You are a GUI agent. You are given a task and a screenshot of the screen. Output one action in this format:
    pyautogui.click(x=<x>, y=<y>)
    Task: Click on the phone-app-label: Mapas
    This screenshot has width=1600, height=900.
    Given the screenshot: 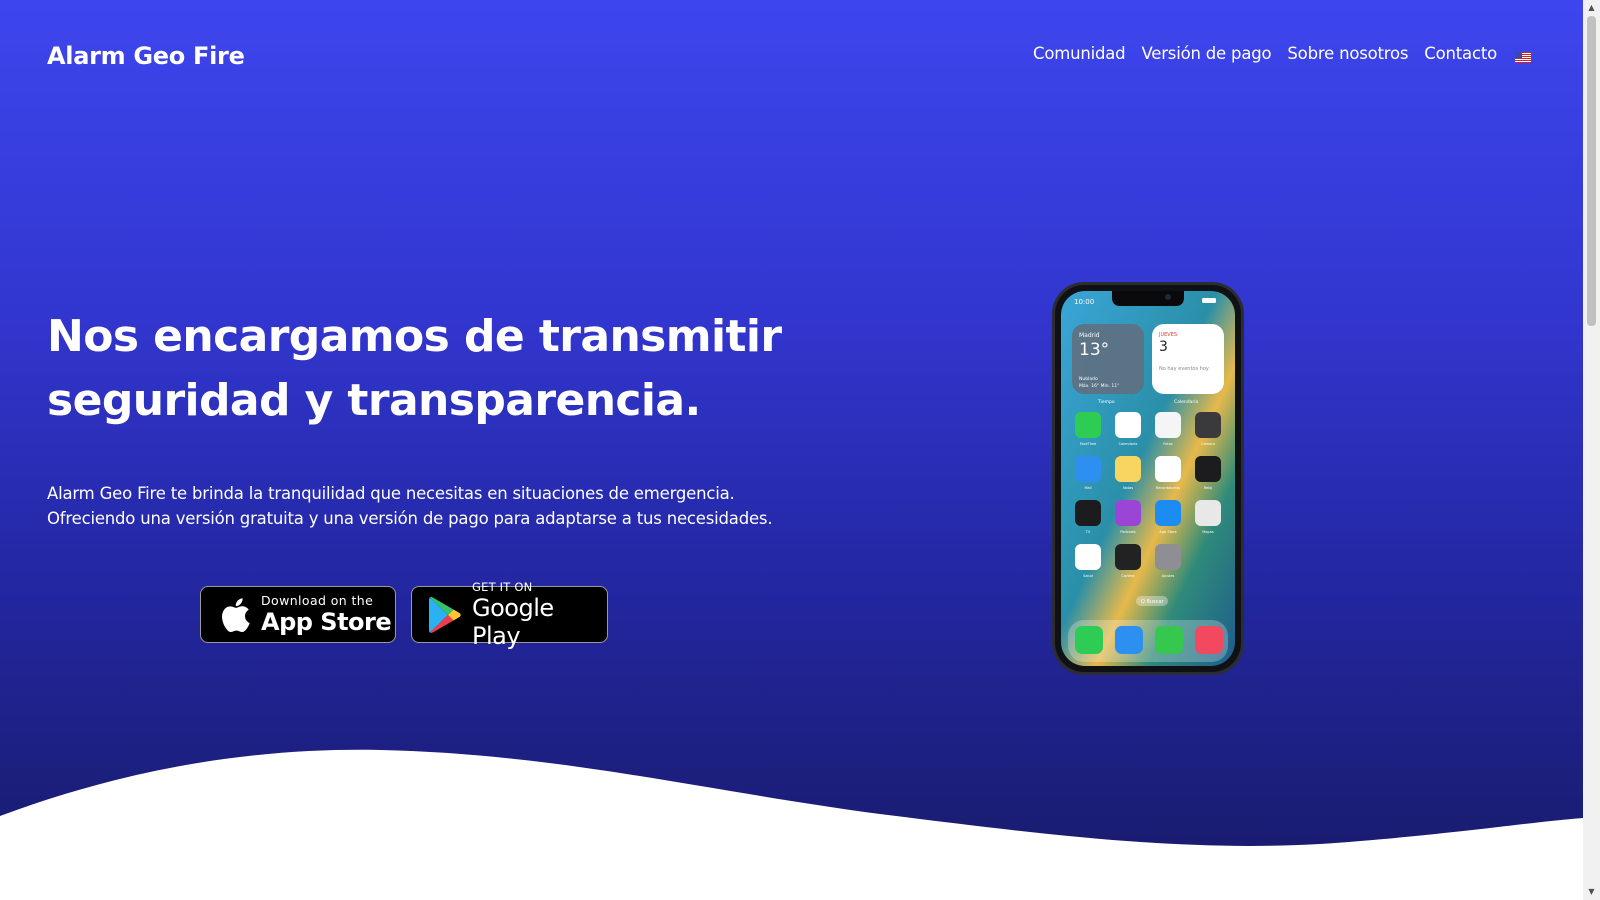 What is the action you would take?
    pyautogui.click(x=1208, y=532)
    